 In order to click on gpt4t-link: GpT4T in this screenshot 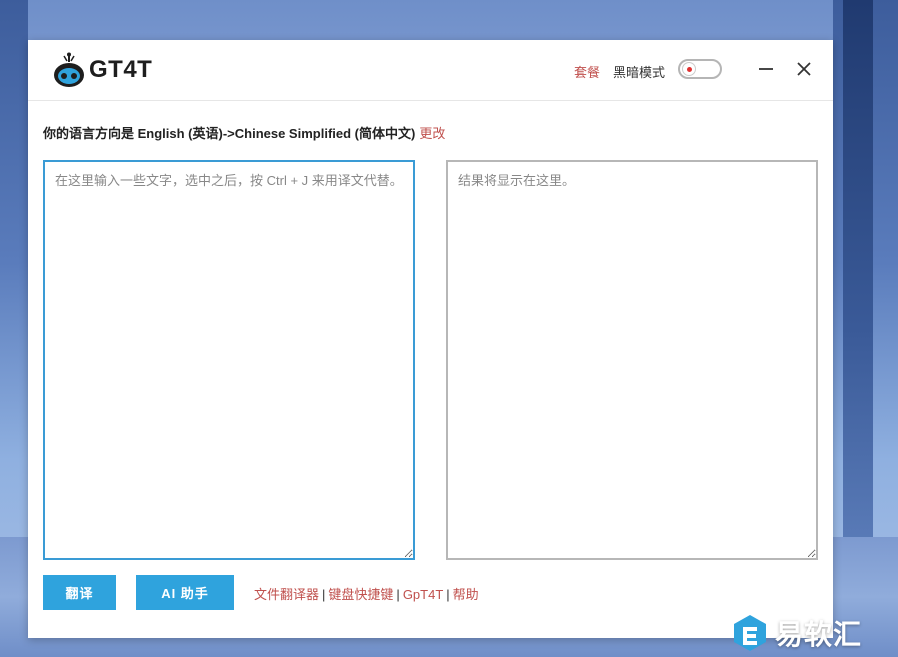, I will do `click(423, 594)`.